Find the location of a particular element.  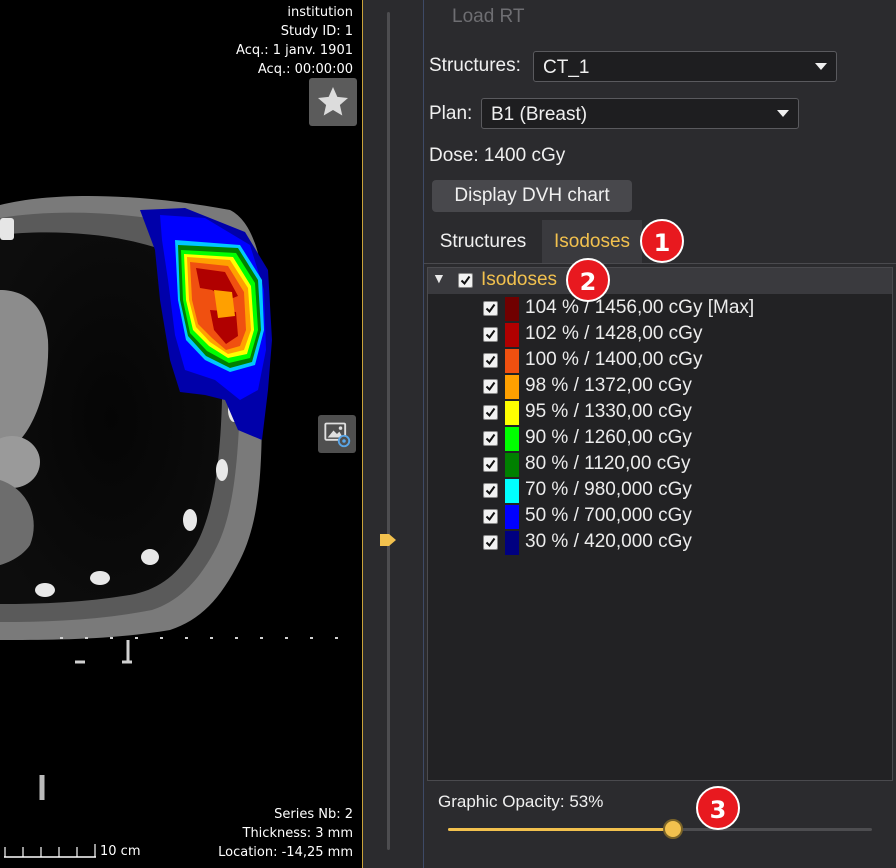

scale-label: 10 cm is located at coordinates (120, 851).